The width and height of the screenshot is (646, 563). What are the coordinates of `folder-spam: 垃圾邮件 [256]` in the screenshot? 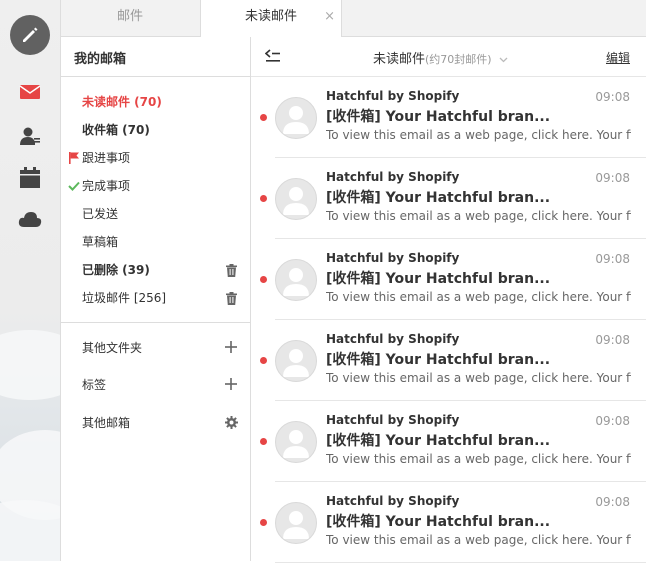 It's located at (124, 298).